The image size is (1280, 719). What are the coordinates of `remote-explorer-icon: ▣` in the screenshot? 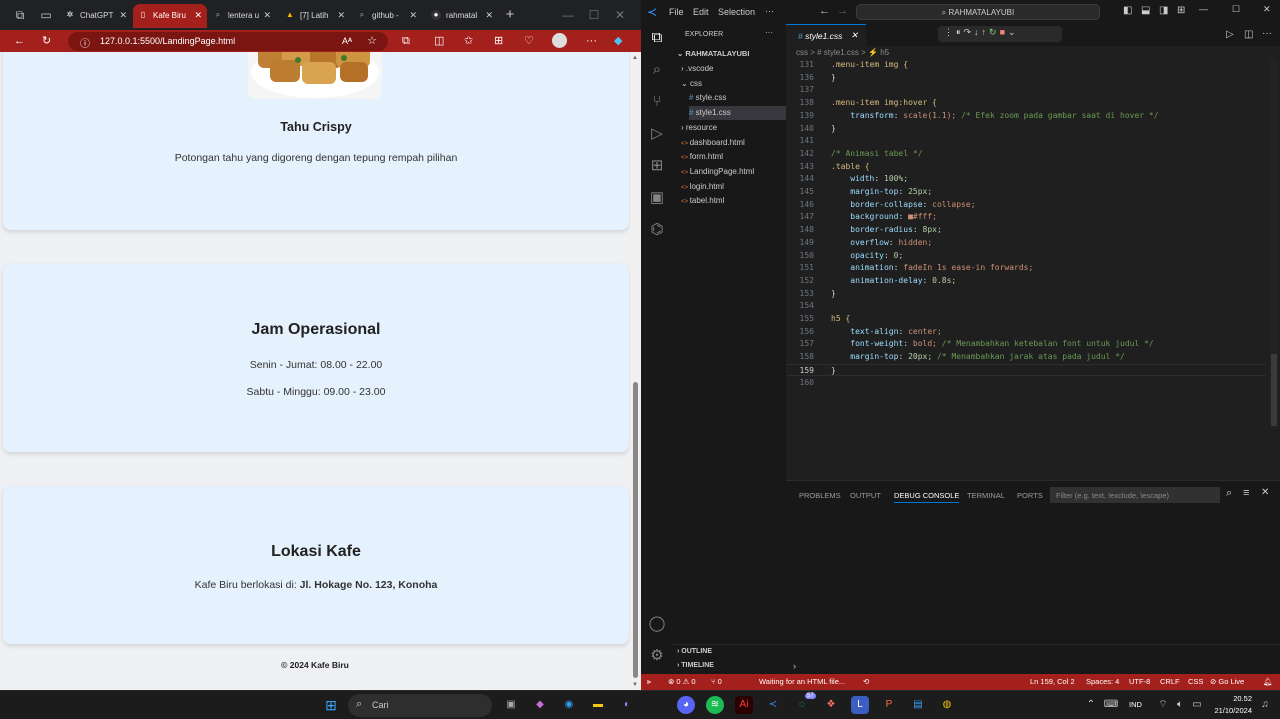 It's located at (657, 198).